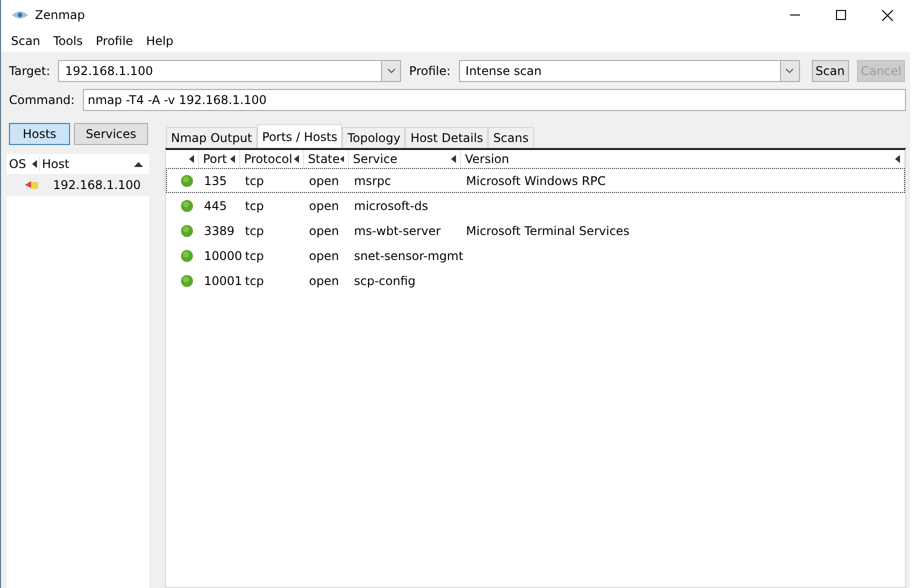  Describe the element at coordinates (215, 205) in the screenshot. I see `table-cell: 445` at that location.